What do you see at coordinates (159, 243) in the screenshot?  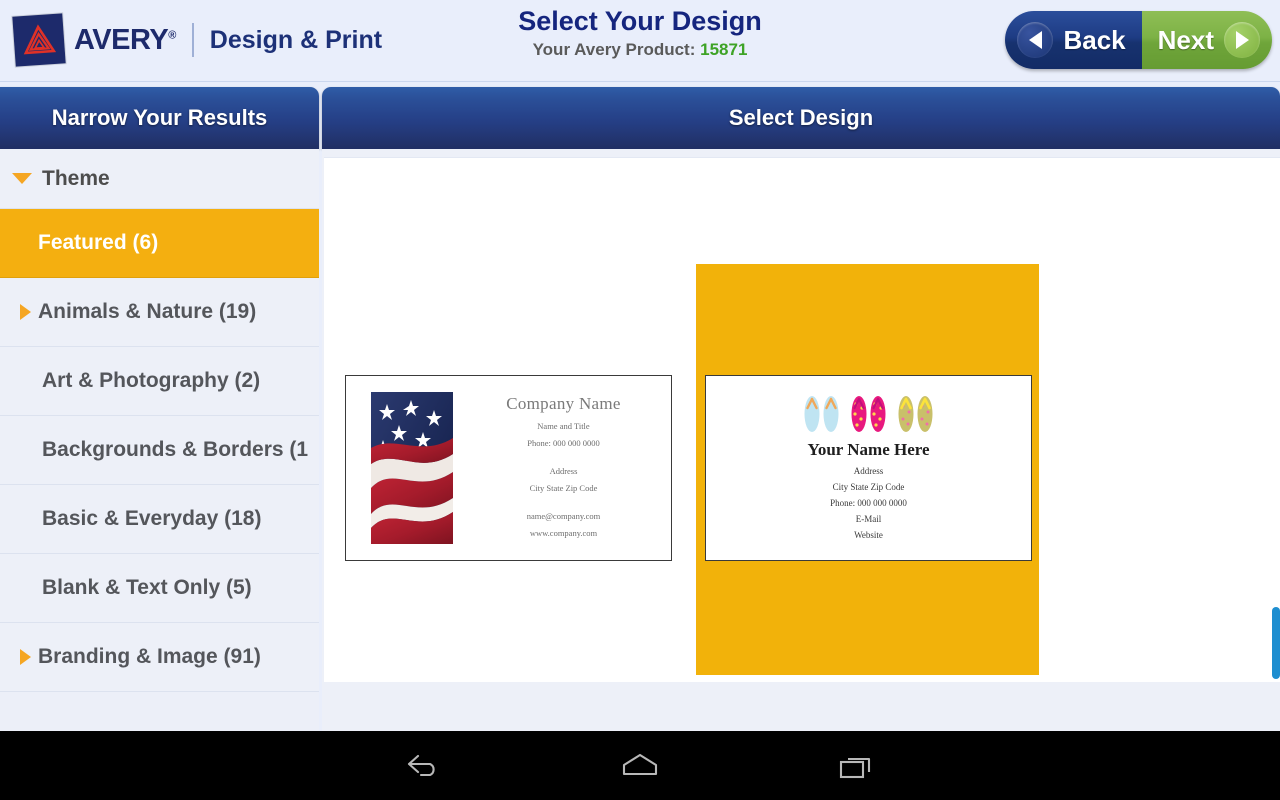 I see `sidebar-item-featured: Featured (6)` at bounding box center [159, 243].